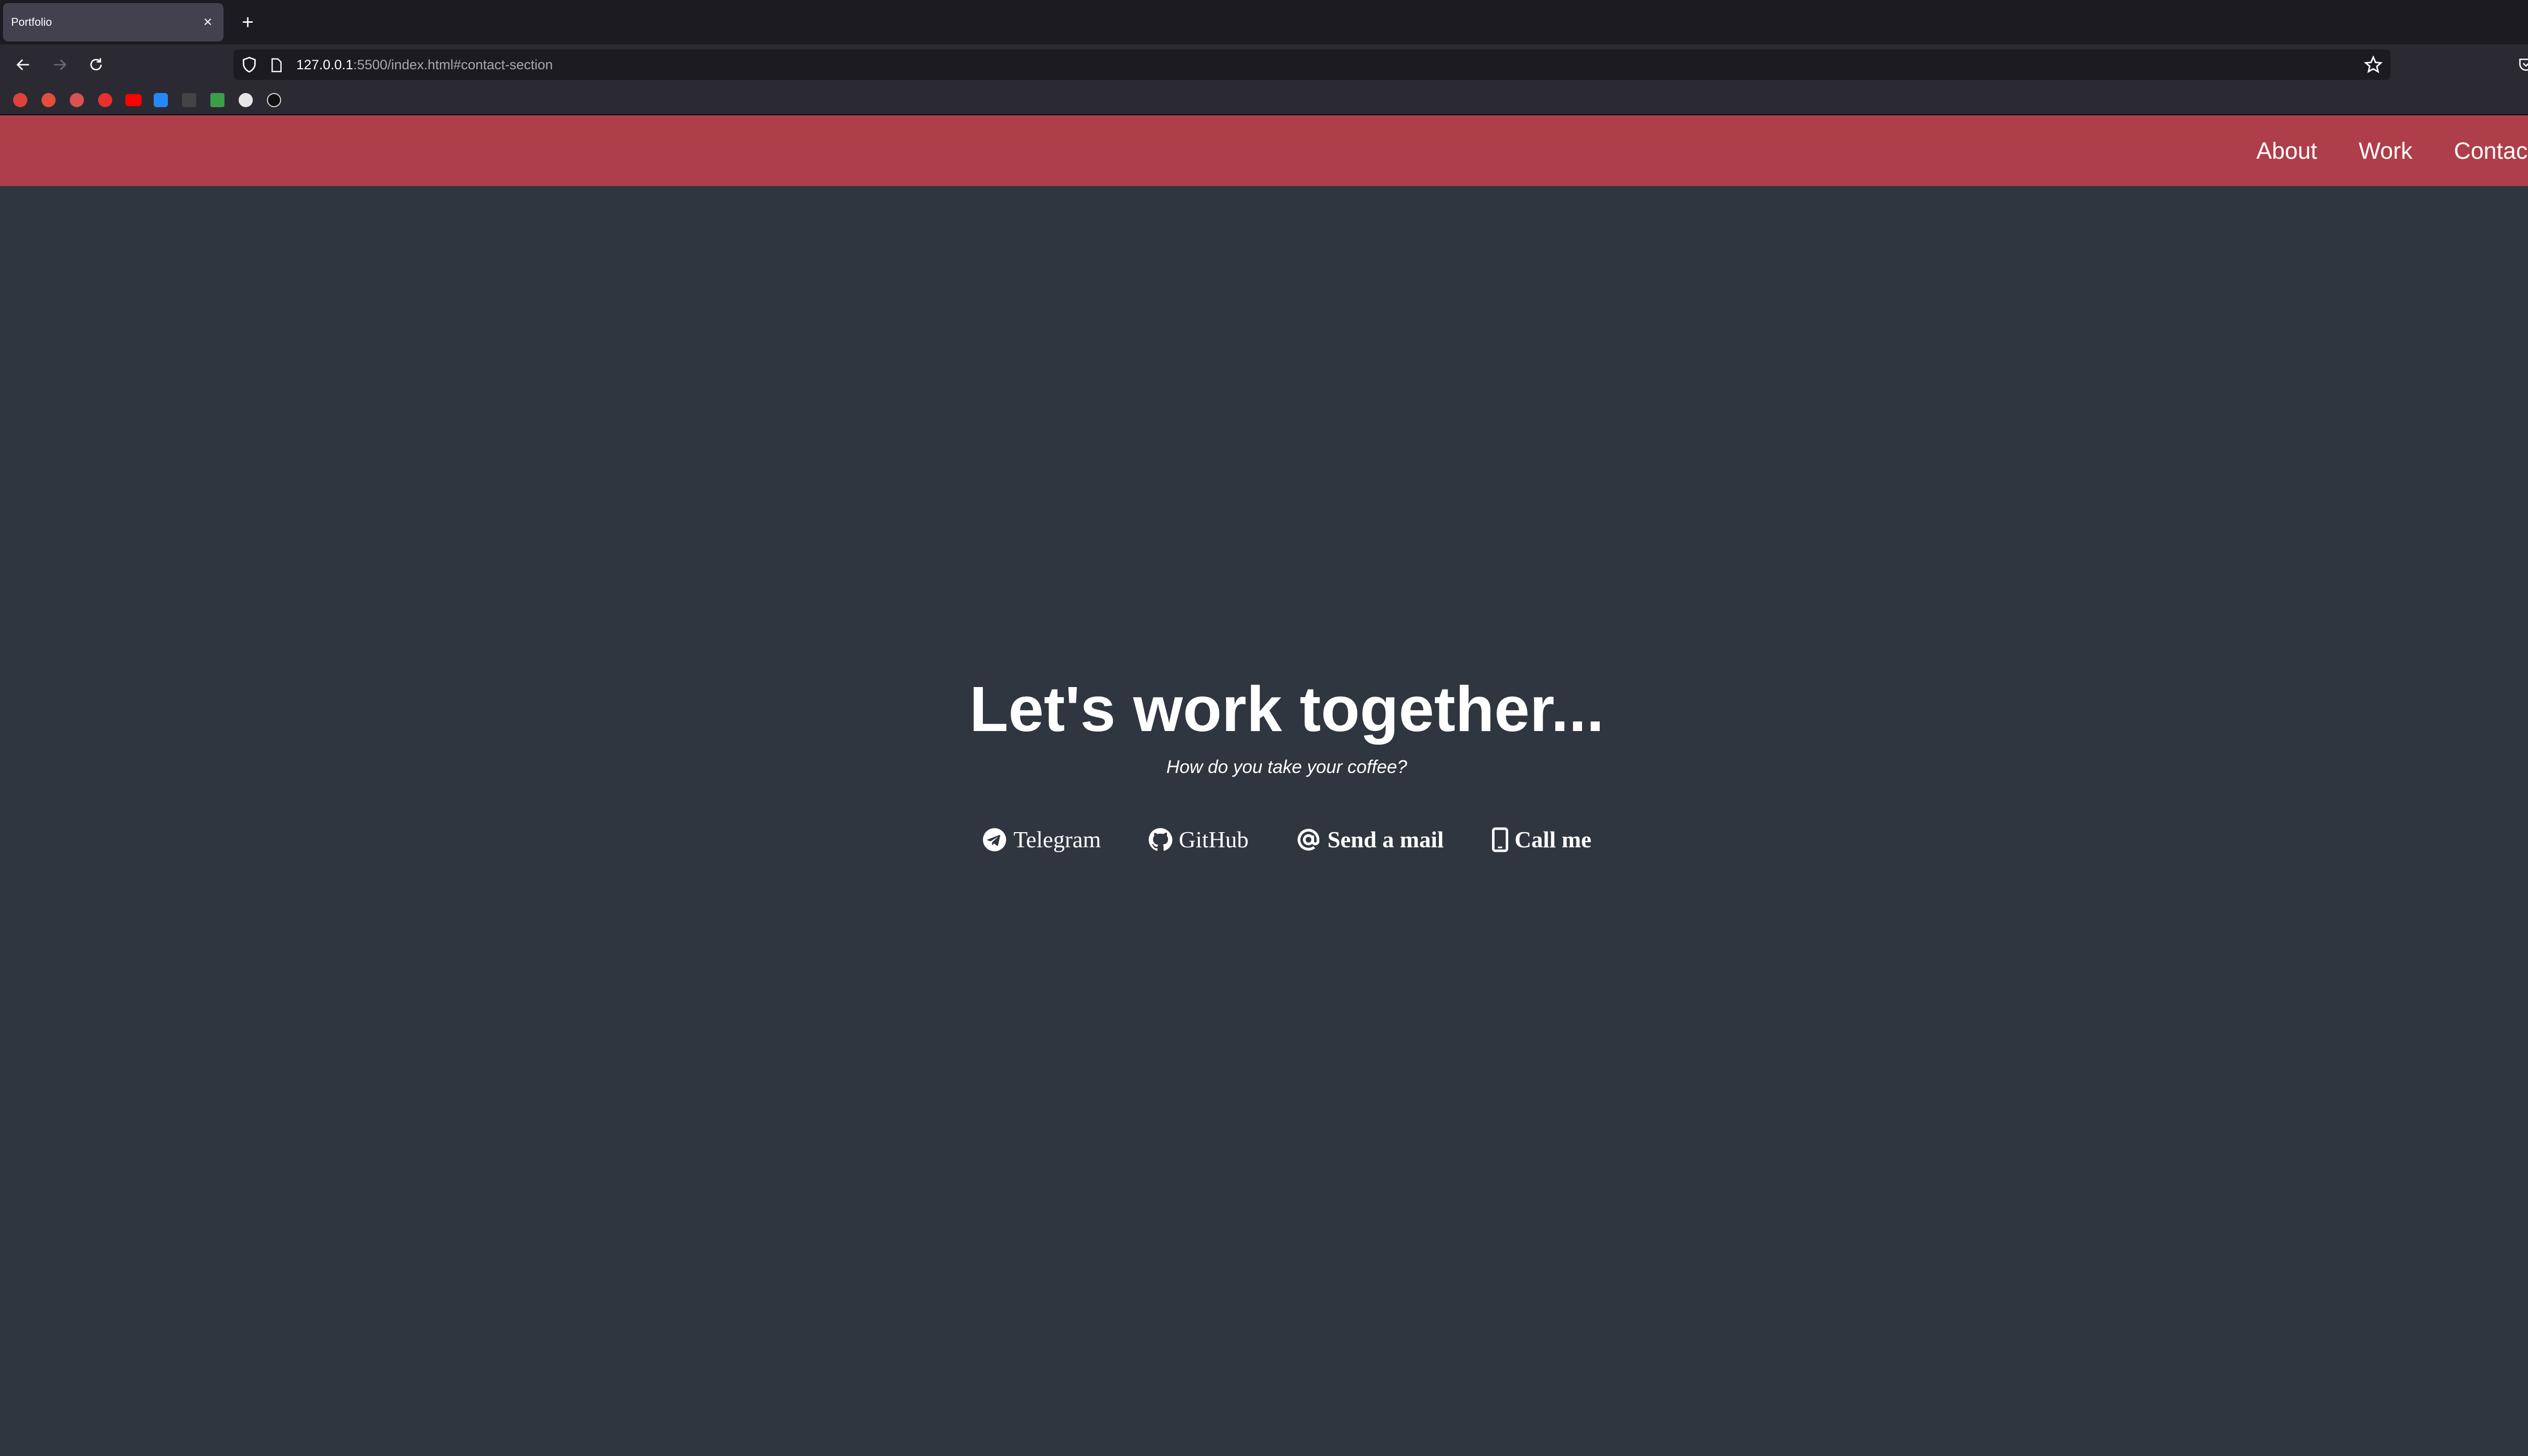 This screenshot has height=1456, width=2528. Describe the element at coordinates (2521, 65) in the screenshot. I see `pocket-icon` at that location.